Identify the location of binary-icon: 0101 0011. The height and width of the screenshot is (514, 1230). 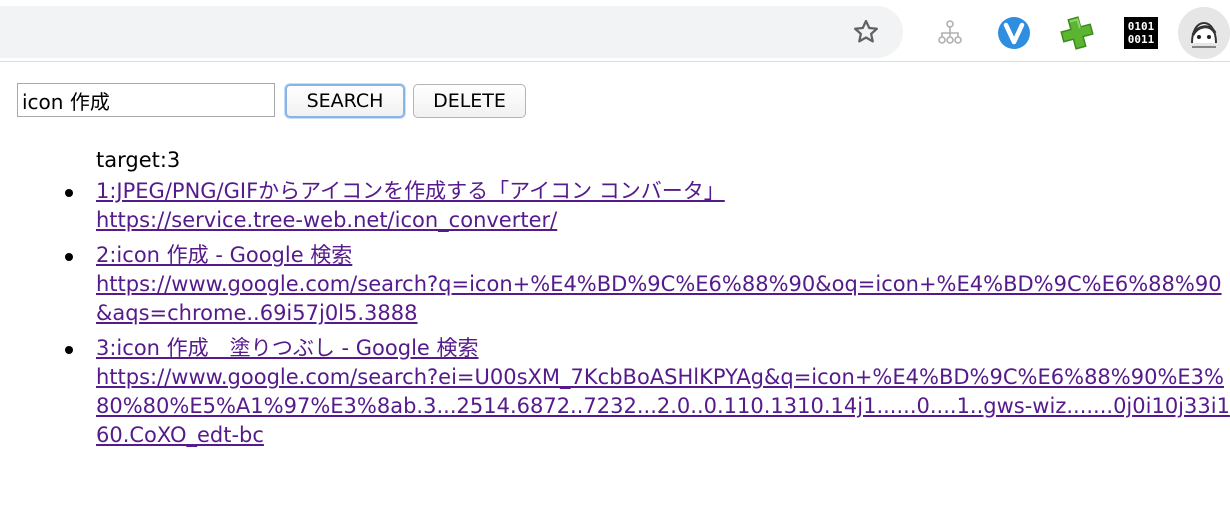
(1141, 33).